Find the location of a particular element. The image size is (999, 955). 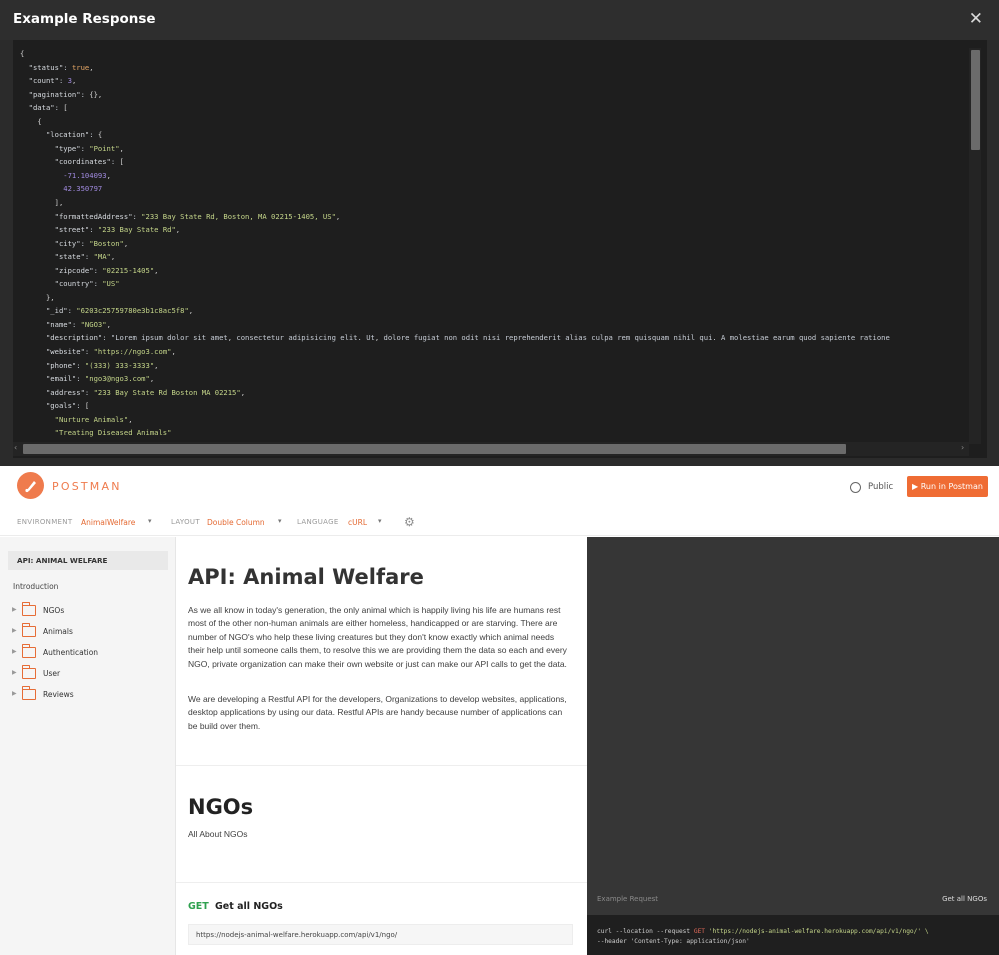

http-method-badge: GET is located at coordinates (198, 906).